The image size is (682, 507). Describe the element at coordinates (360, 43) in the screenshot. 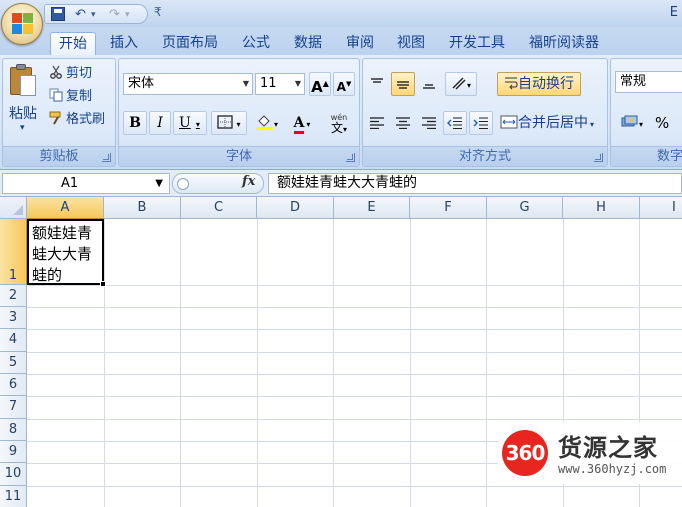

I see `tab-review: 审阅` at that location.